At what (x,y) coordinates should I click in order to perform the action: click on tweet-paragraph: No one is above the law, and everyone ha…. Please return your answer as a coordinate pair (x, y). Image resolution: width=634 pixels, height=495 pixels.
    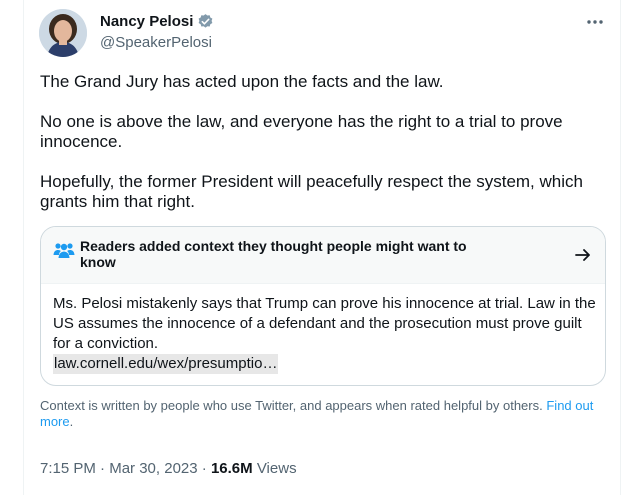
    Looking at the image, I should click on (301, 131).